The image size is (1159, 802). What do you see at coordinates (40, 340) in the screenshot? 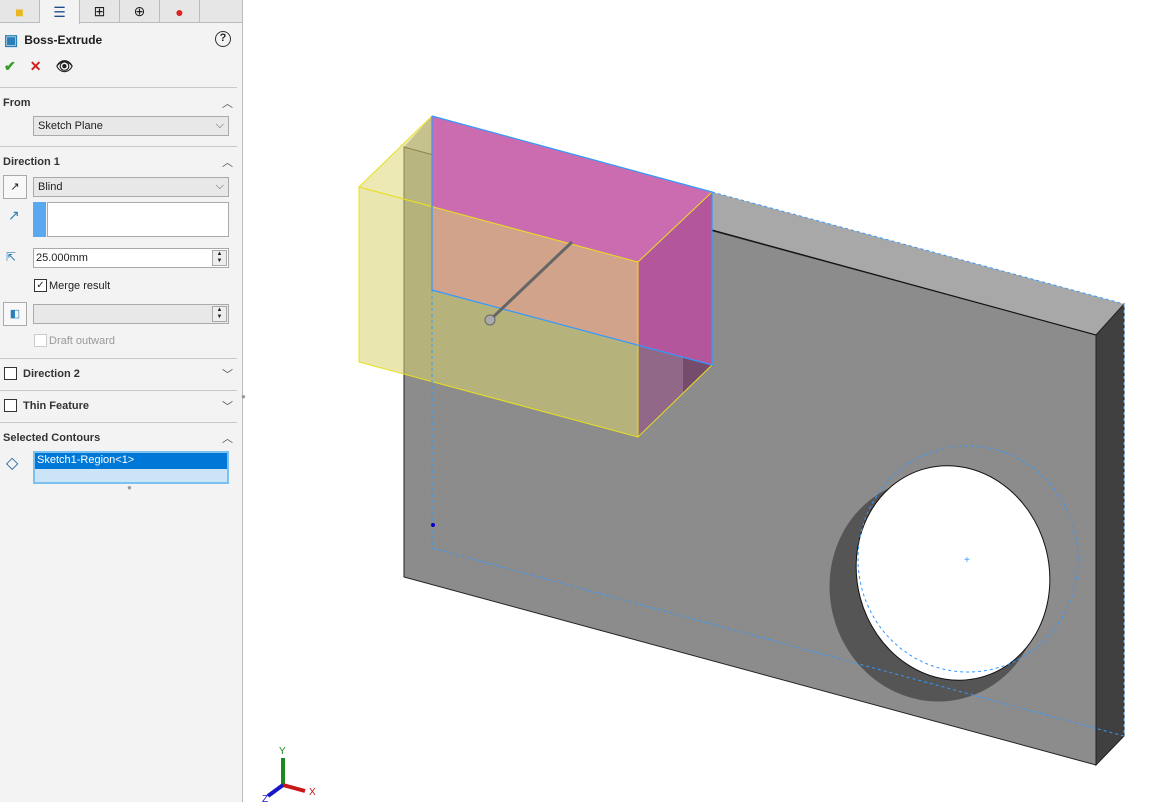
I see `draft-outward-checkbox` at bounding box center [40, 340].